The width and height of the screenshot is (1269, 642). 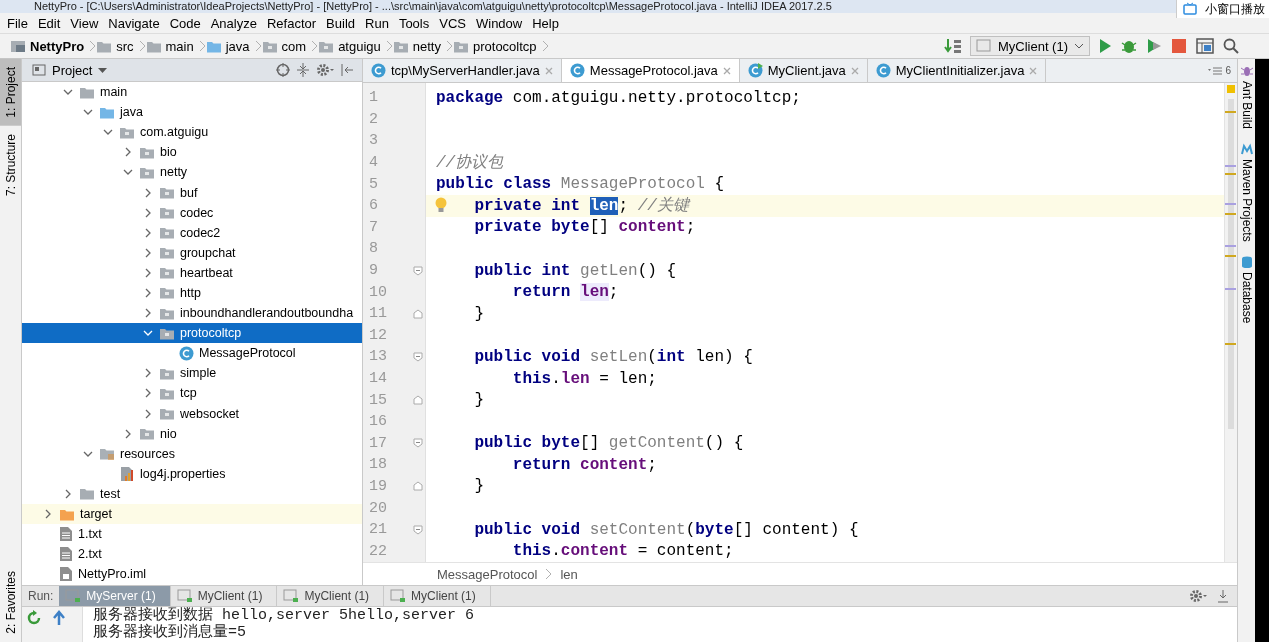 What do you see at coordinates (1205, 46) in the screenshot?
I see `project-structure-icon` at bounding box center [1205, 46].